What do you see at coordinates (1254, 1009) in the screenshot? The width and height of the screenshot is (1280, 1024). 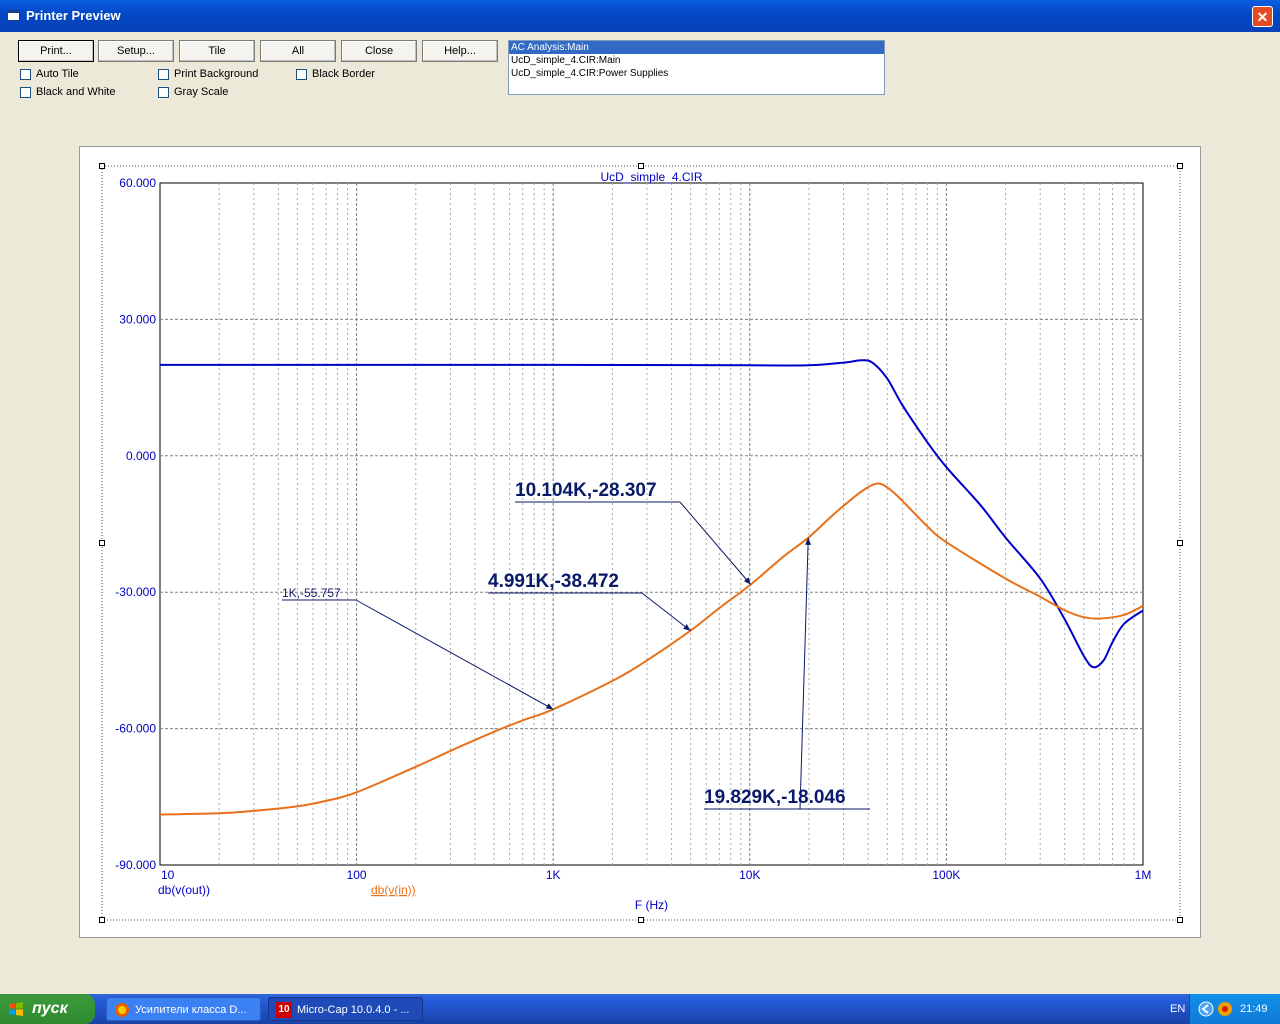 I see `clock: 21:49` at bounding box center [1254, 1009].